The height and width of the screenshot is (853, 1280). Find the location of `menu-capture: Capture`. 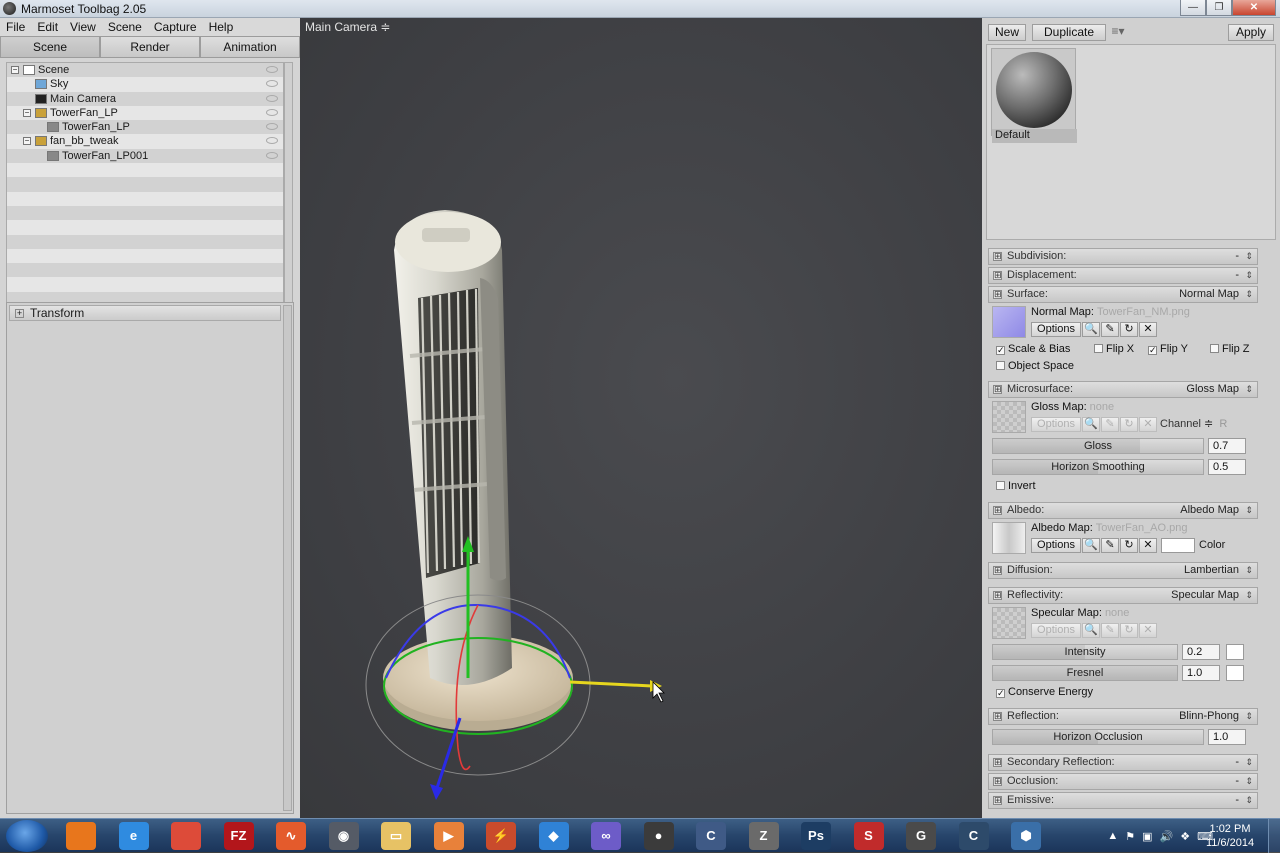

menu-capture: Capture is located at coordinates (175, 27).